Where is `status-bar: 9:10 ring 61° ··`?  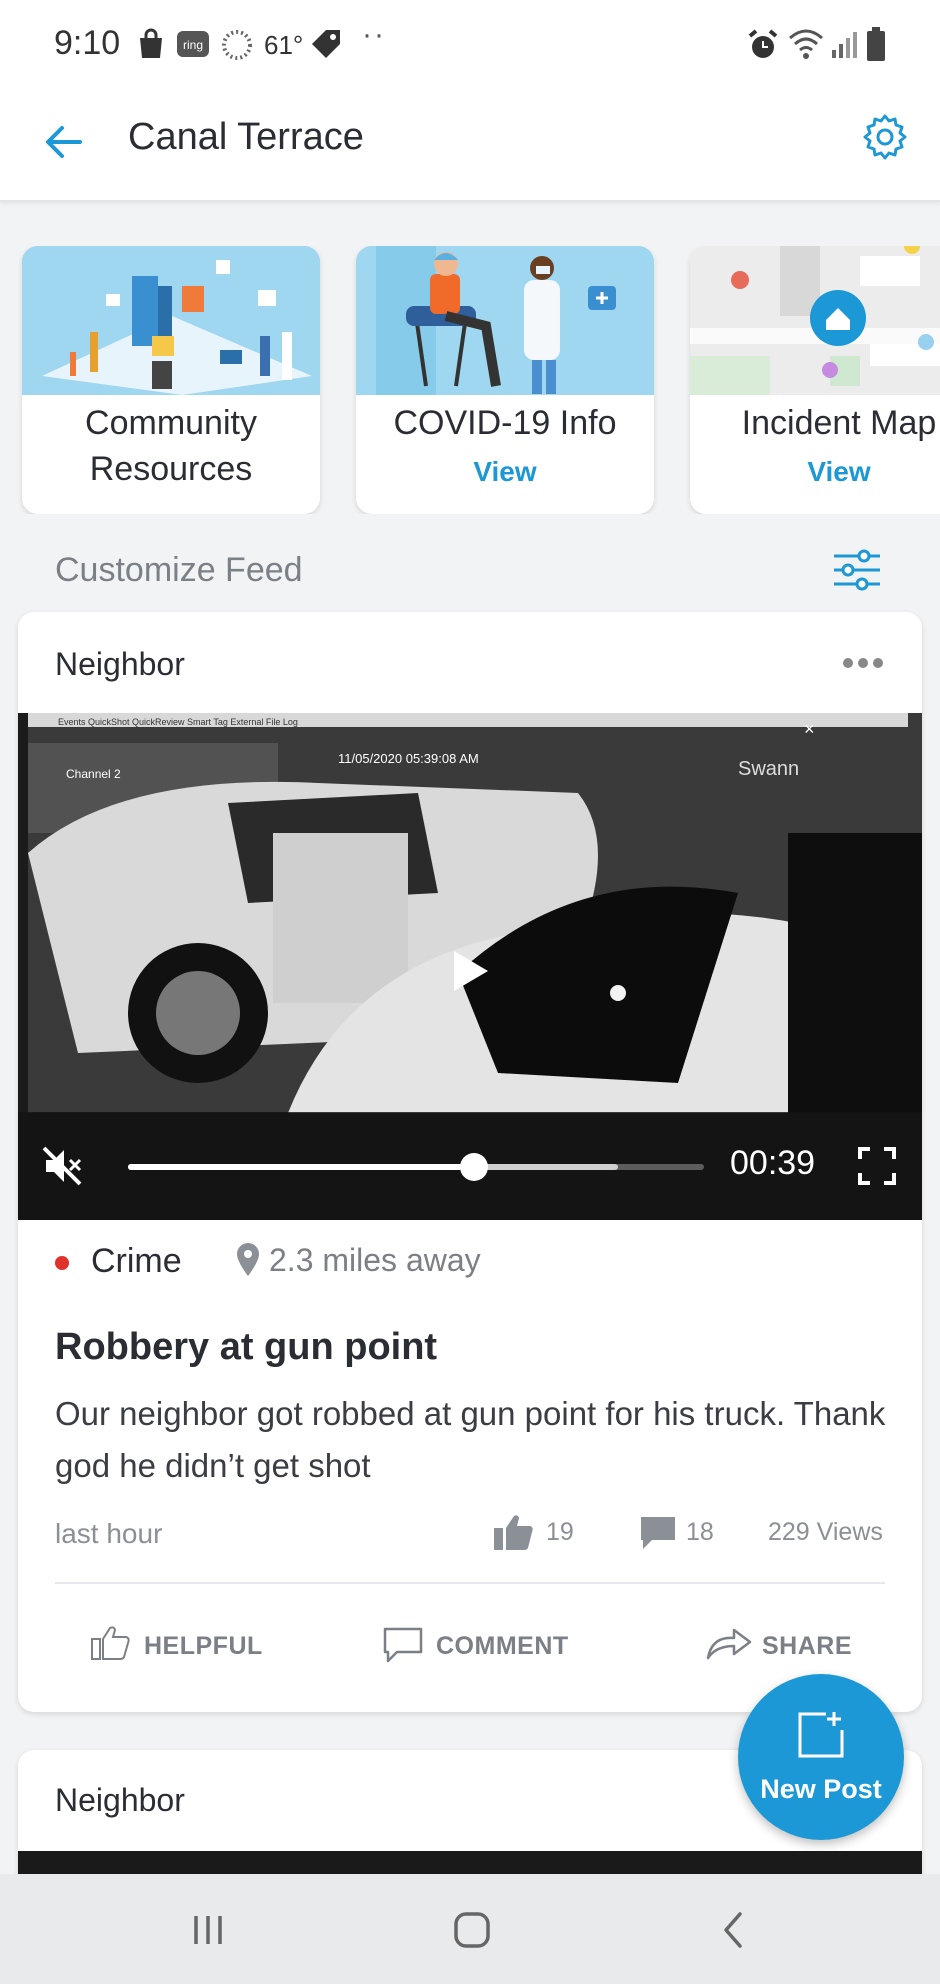
status-bar: 9:10 ring 61° ·· is located at coordinates (470, 44).